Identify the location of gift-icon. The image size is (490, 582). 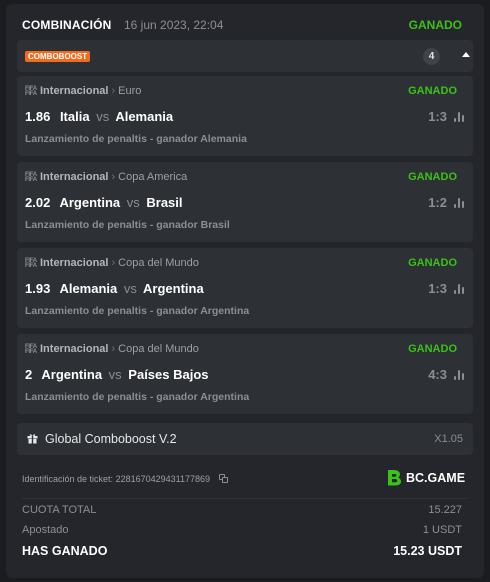
(32, 439).